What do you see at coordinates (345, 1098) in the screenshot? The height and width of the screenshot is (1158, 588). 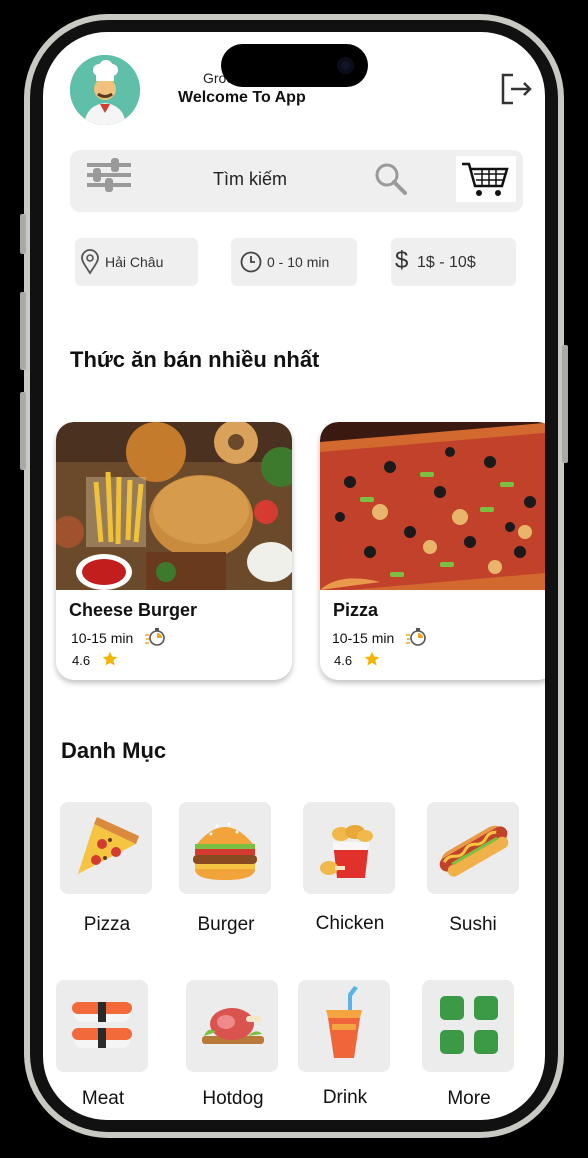 I see `category-drink-label: Drink` at bounding box center [345, 1098].